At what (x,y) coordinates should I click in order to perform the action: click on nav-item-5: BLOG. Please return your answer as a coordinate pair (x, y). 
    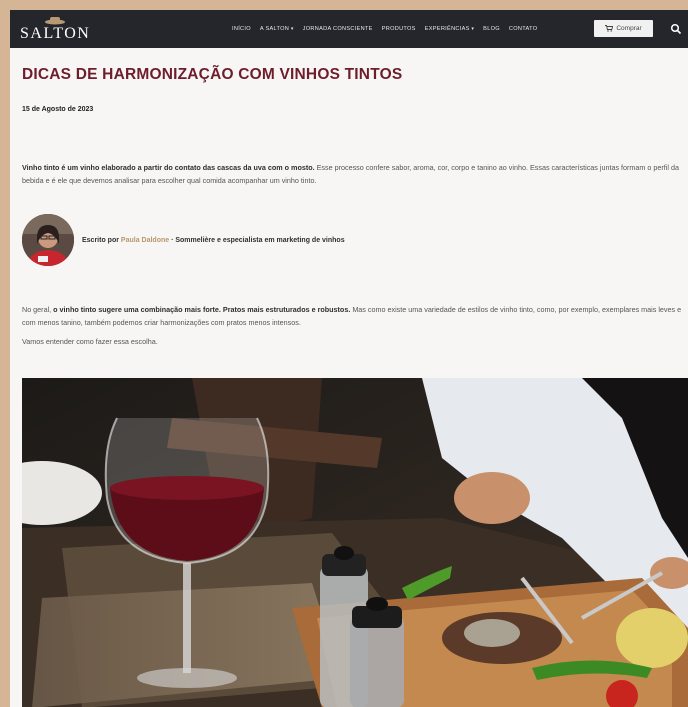
    Looking at the image, I should click on (491, 29).